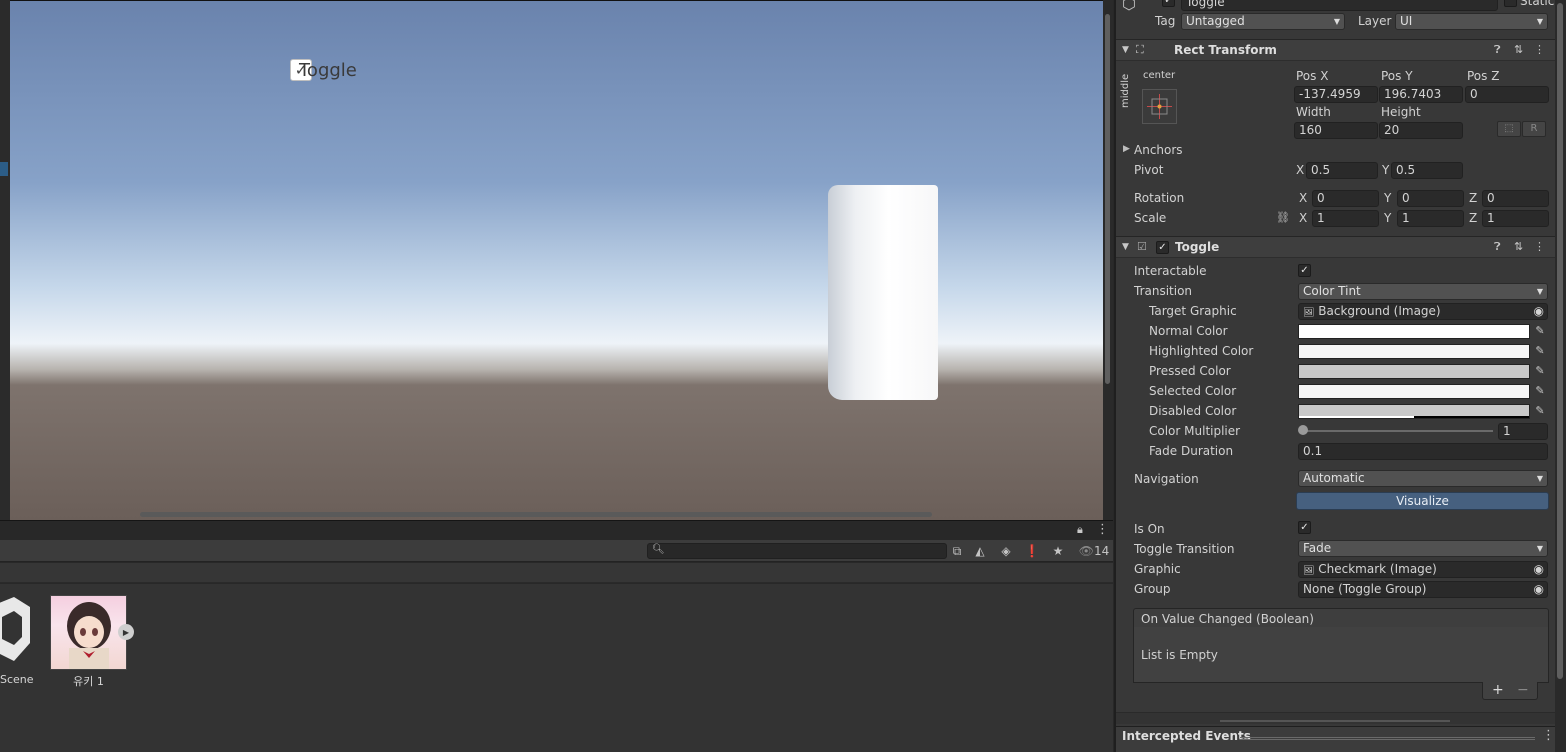  Describe the element at coordinates (1423, 291) in the screenshot. I see `transition-dropdown: Color Tint ▼` at that location.